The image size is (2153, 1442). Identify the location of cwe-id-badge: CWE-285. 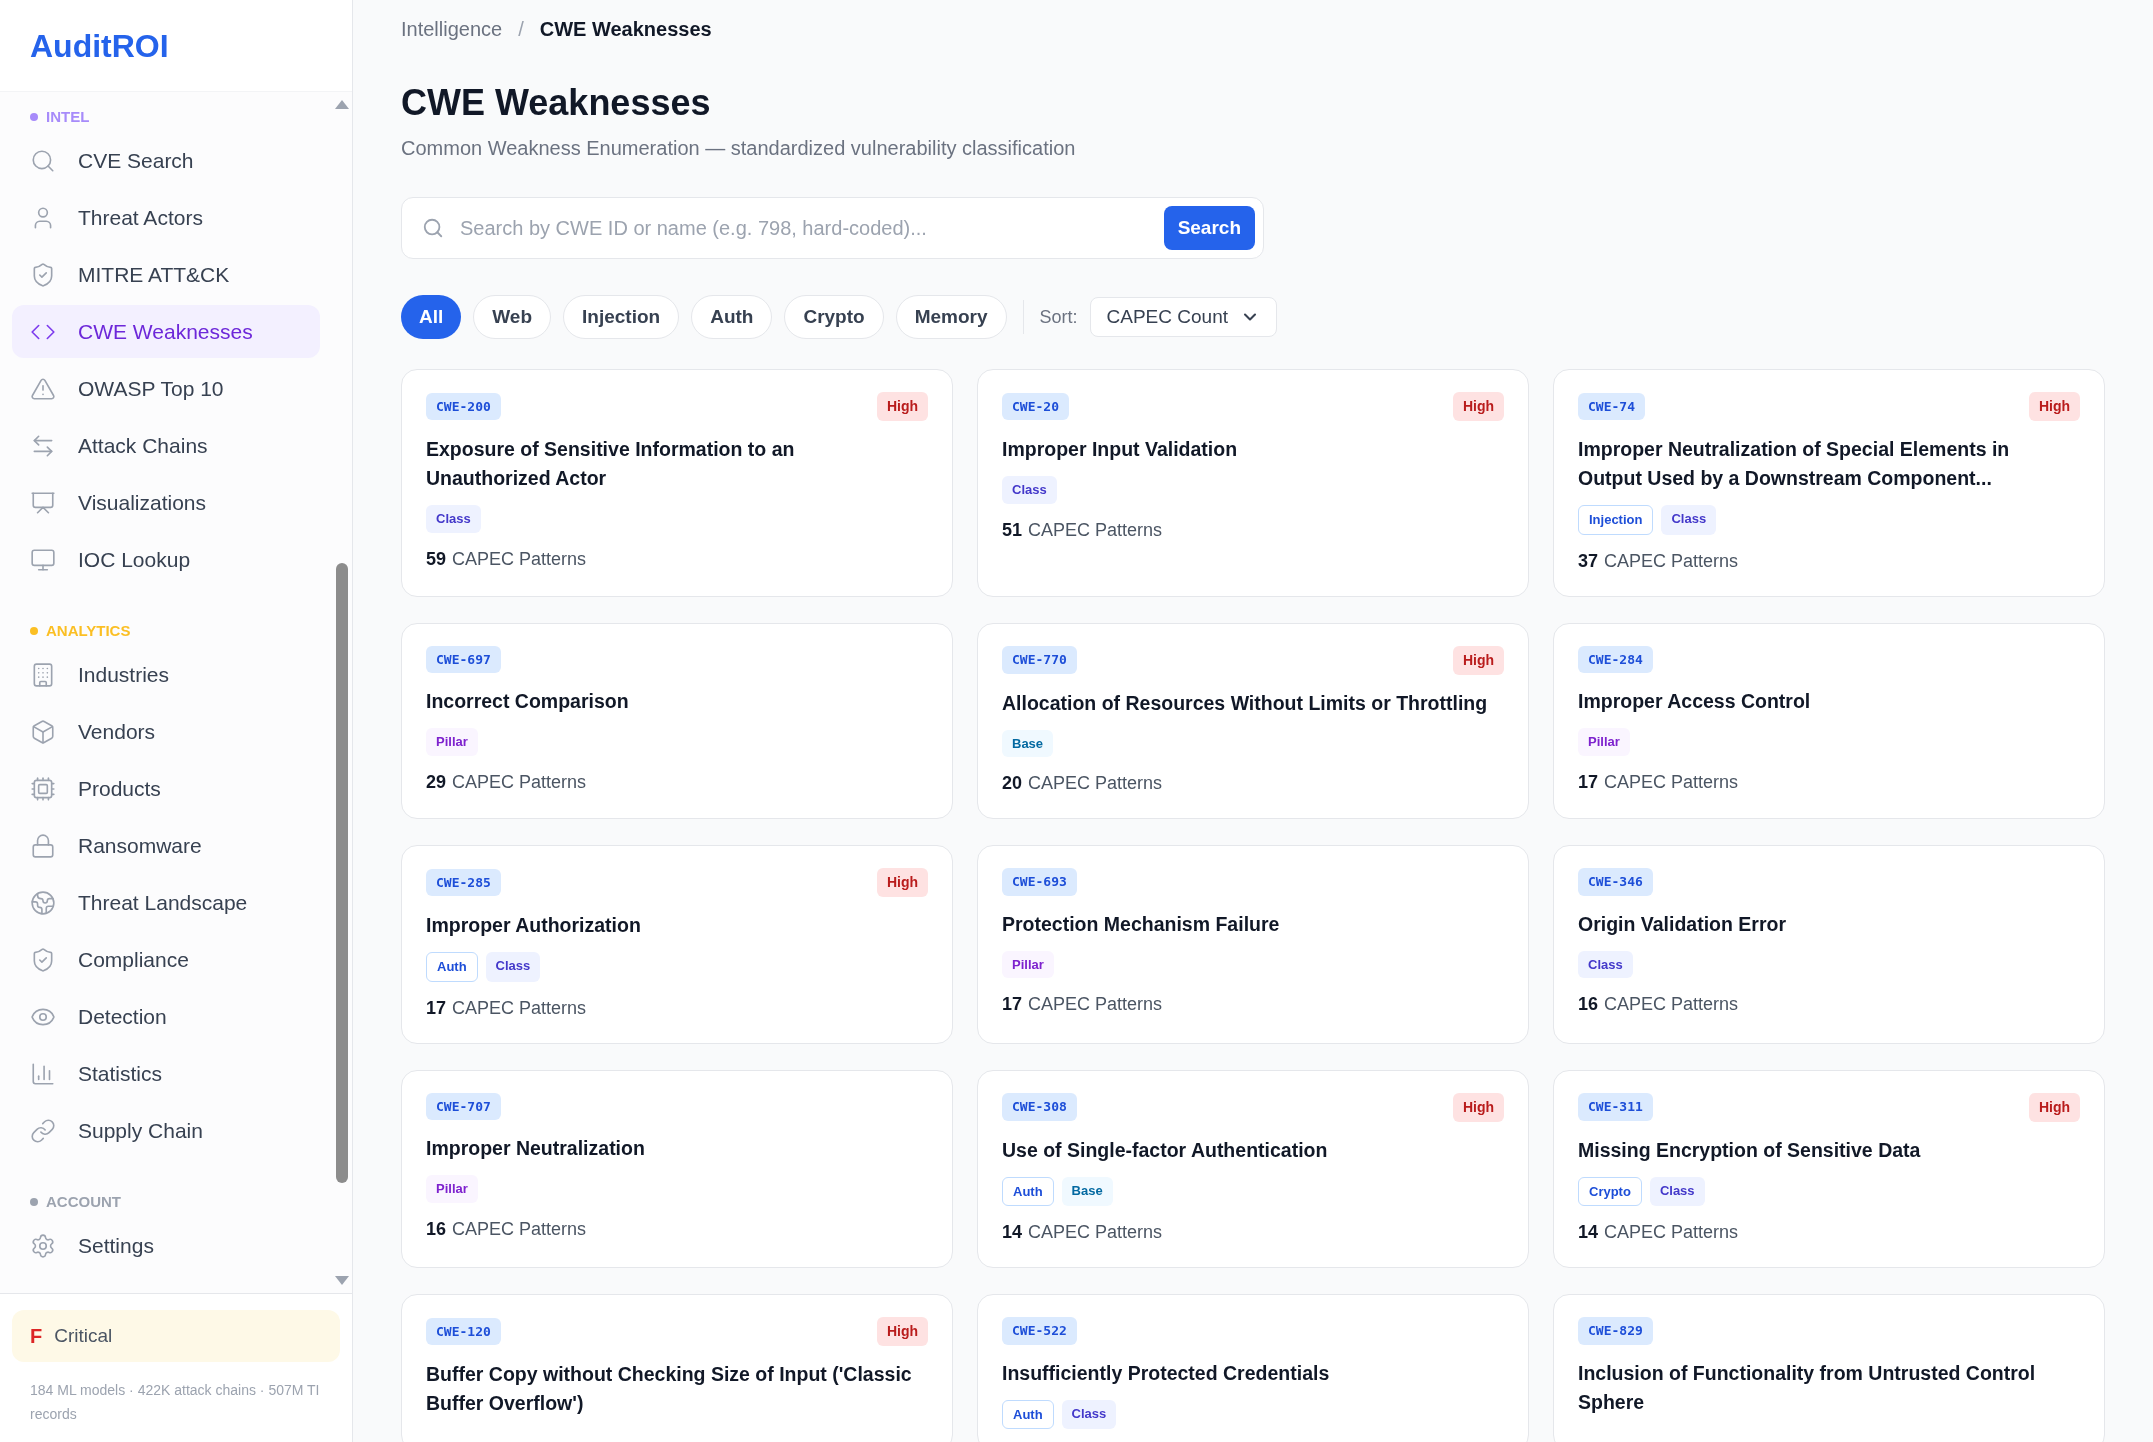
(463, 882).